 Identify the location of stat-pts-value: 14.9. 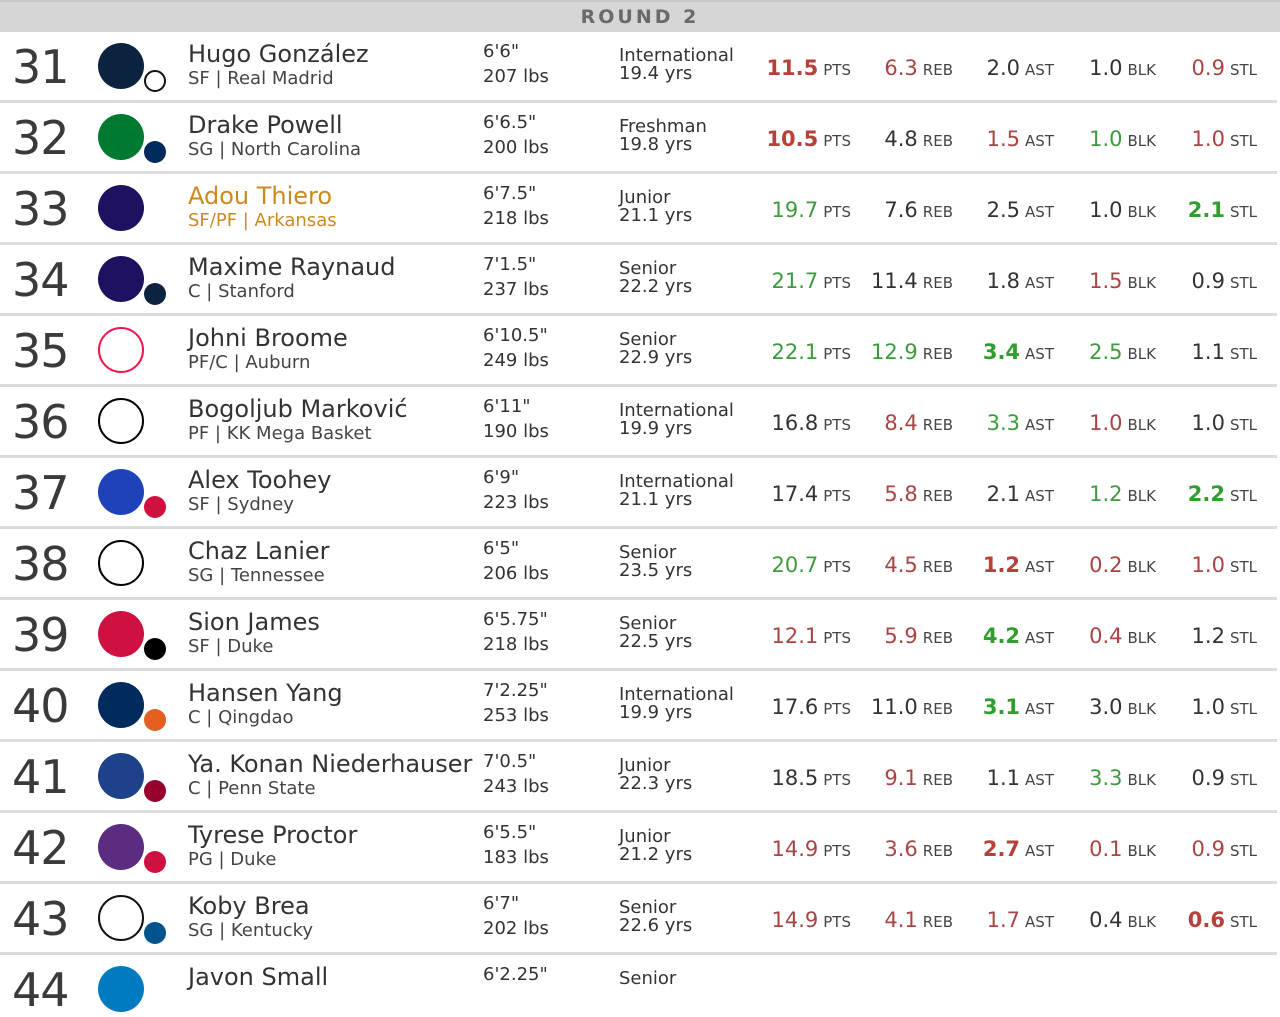
(795, 920).